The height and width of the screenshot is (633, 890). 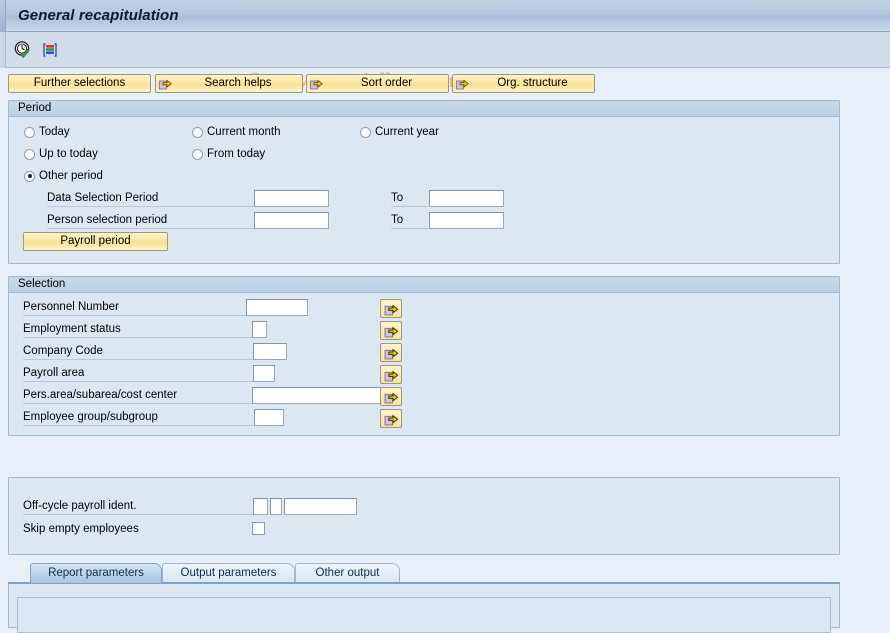 What do you see at coordinates (409, 199) in the screenshot?
I see `data-selection-period-to-label: To` at bounding box center [409, 199].